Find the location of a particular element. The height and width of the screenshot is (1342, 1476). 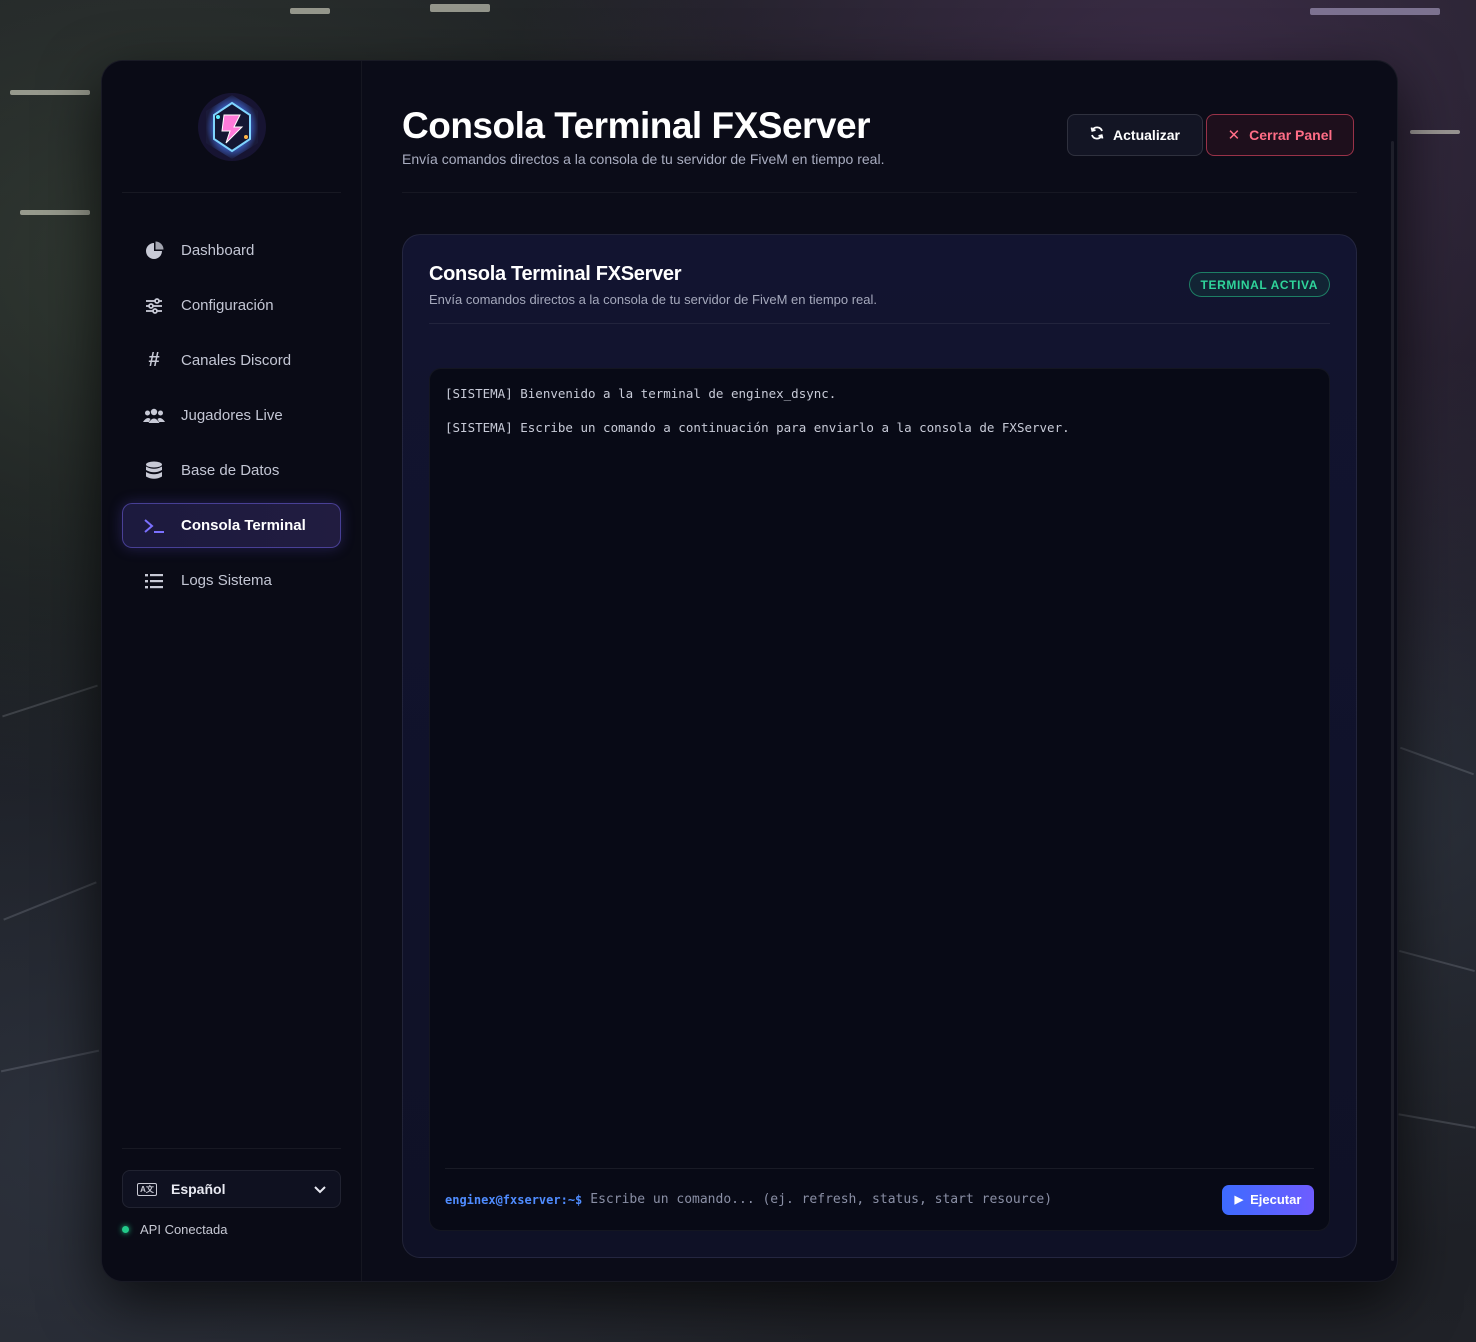

sidebar-item-label: Dashboard is located at coordinates (218, 250).